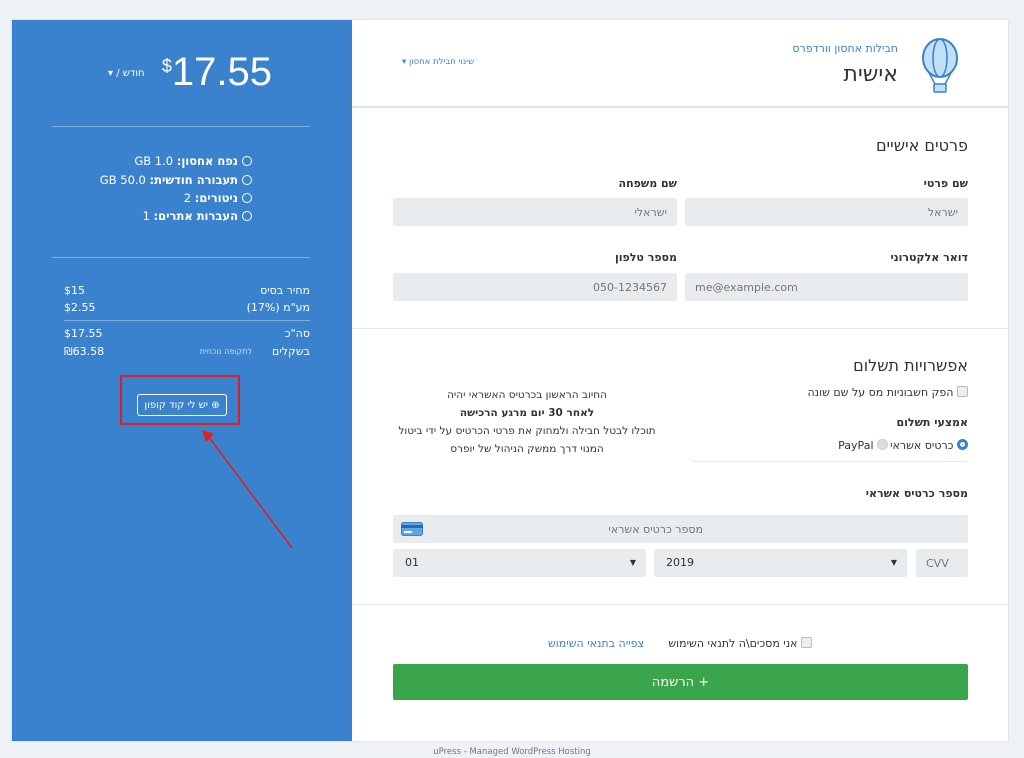 The width and height of the screenshot is (1024, 758). I want to click on cvv-input, so click(942, 563).